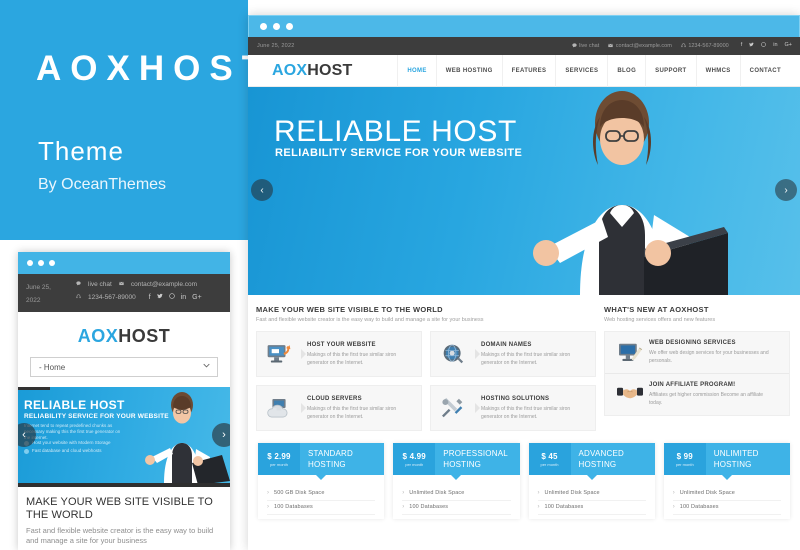 The image size is (800, 550). What do you see at coordinates (52, 367) in the screenshot?
I see `mobile-menu-selected-value: - Home` at bounding box center [52, 367].